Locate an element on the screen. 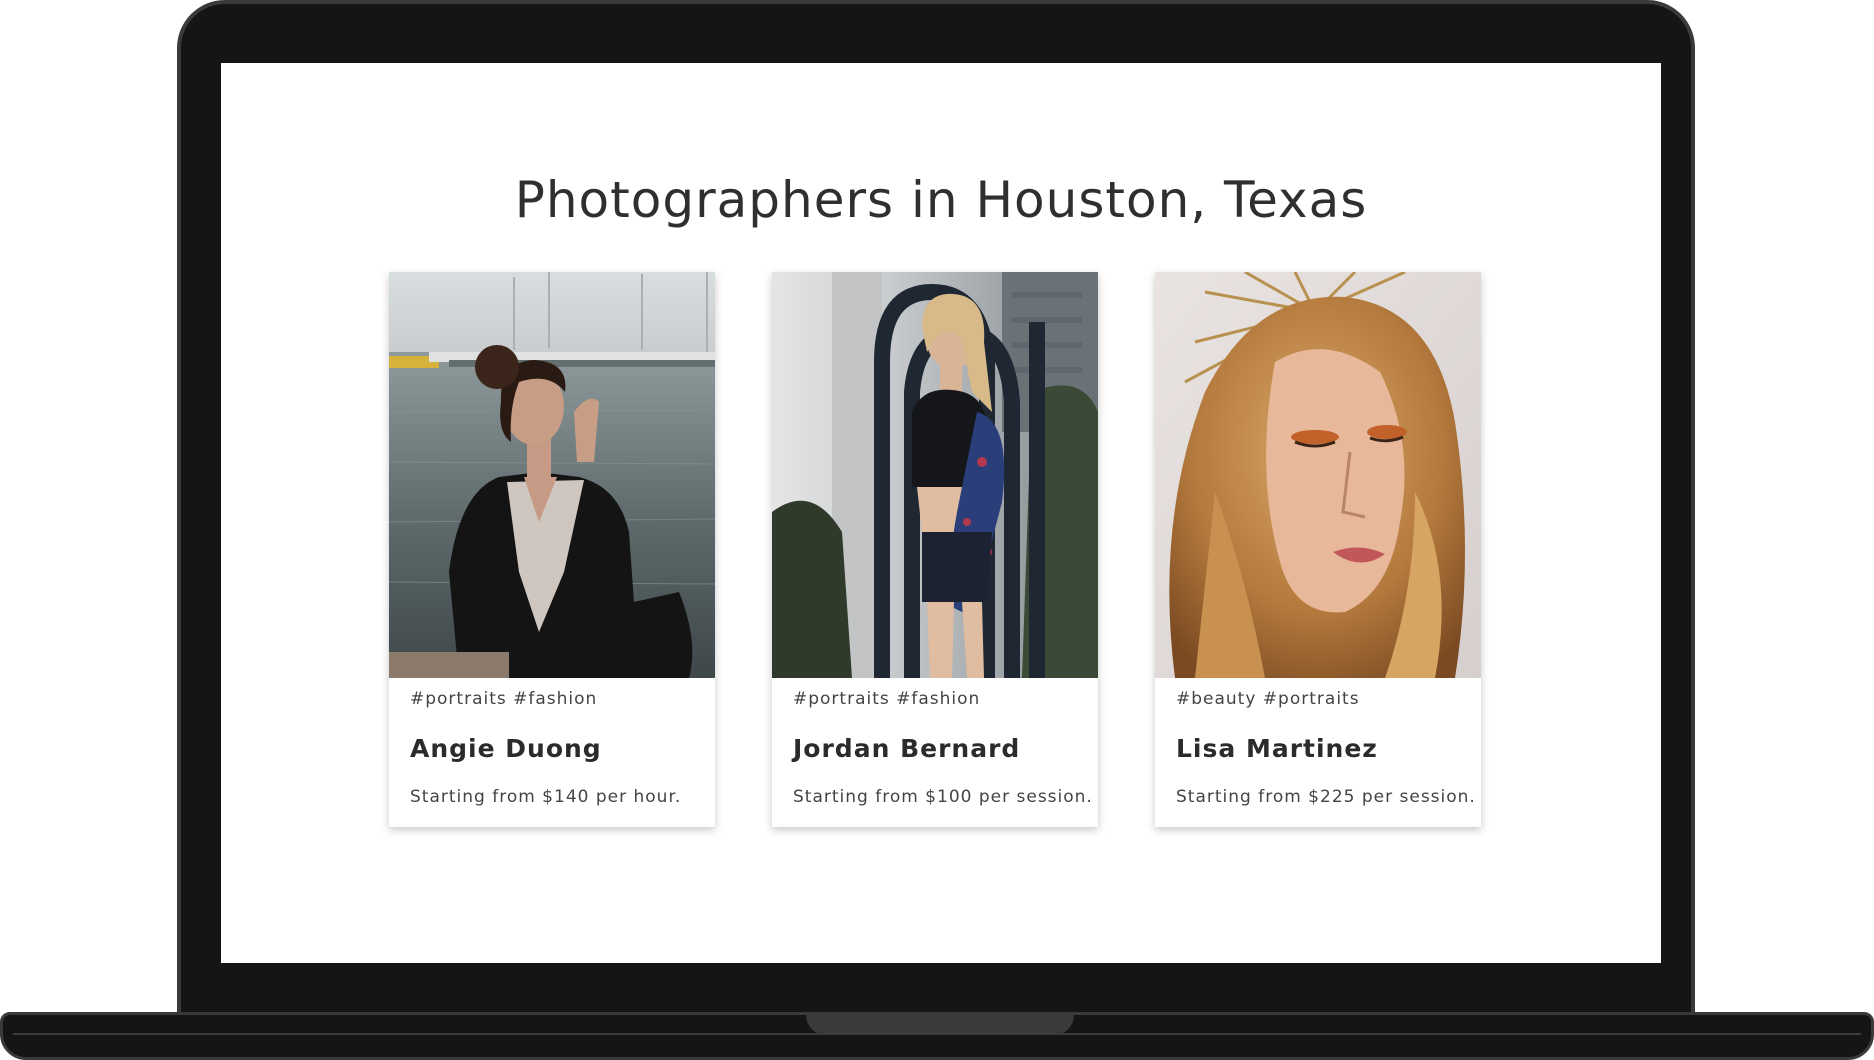 The height and width of the screenshot is (1060, 1874). page-title: Photographers in Houston, Texas is located at coordinates (941, 200).